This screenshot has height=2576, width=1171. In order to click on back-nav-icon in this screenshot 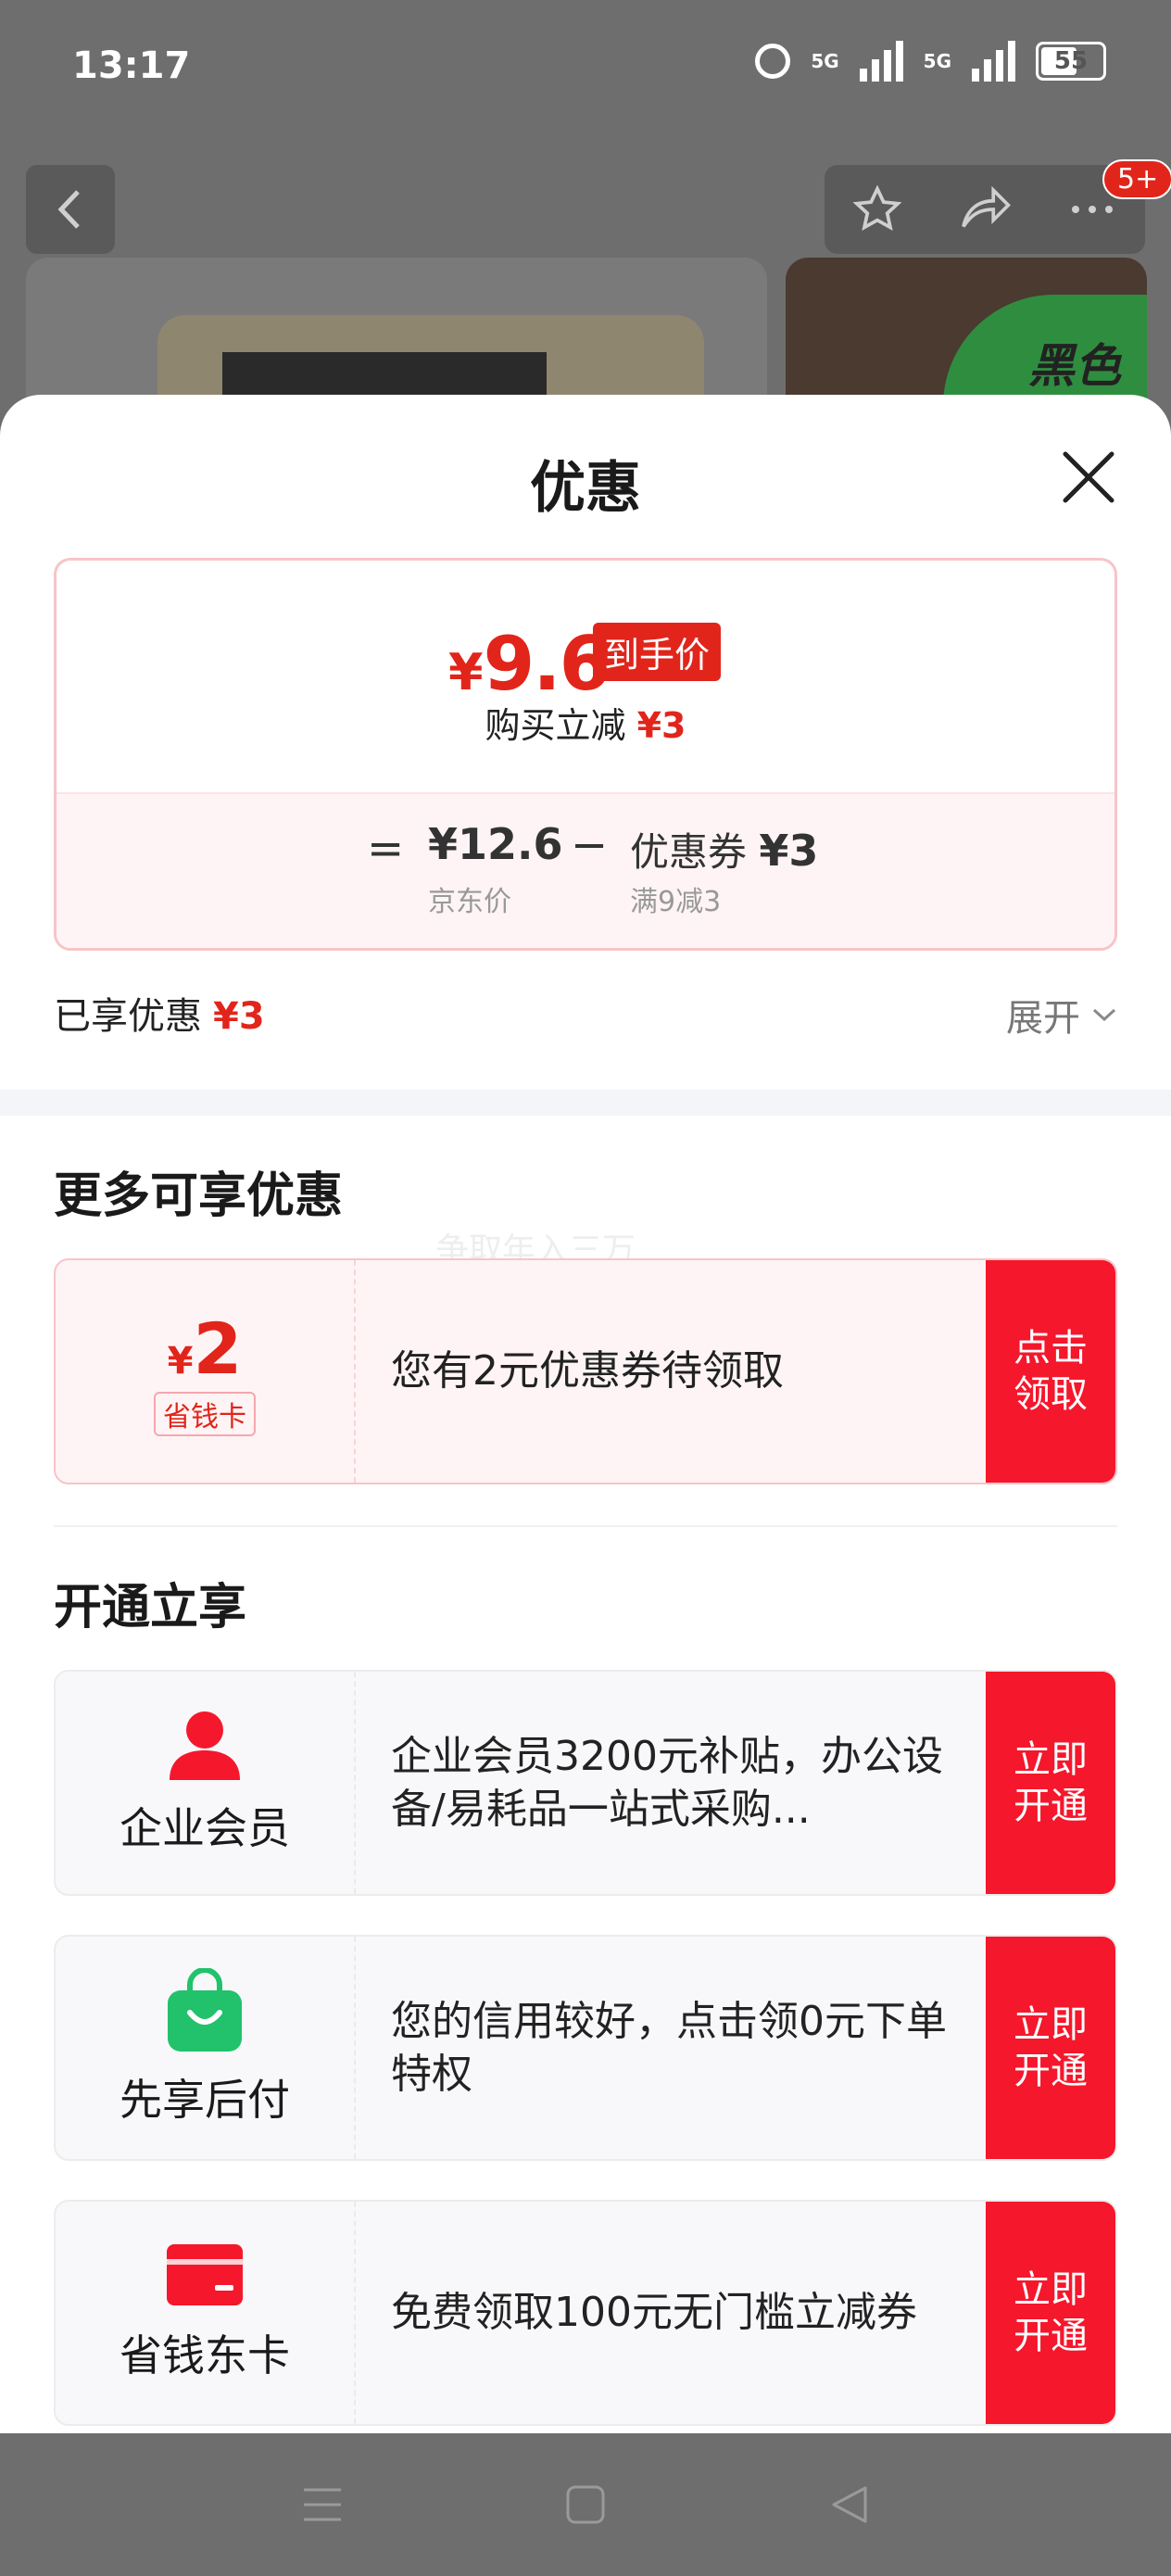, I will do `click(849, 2504)`.